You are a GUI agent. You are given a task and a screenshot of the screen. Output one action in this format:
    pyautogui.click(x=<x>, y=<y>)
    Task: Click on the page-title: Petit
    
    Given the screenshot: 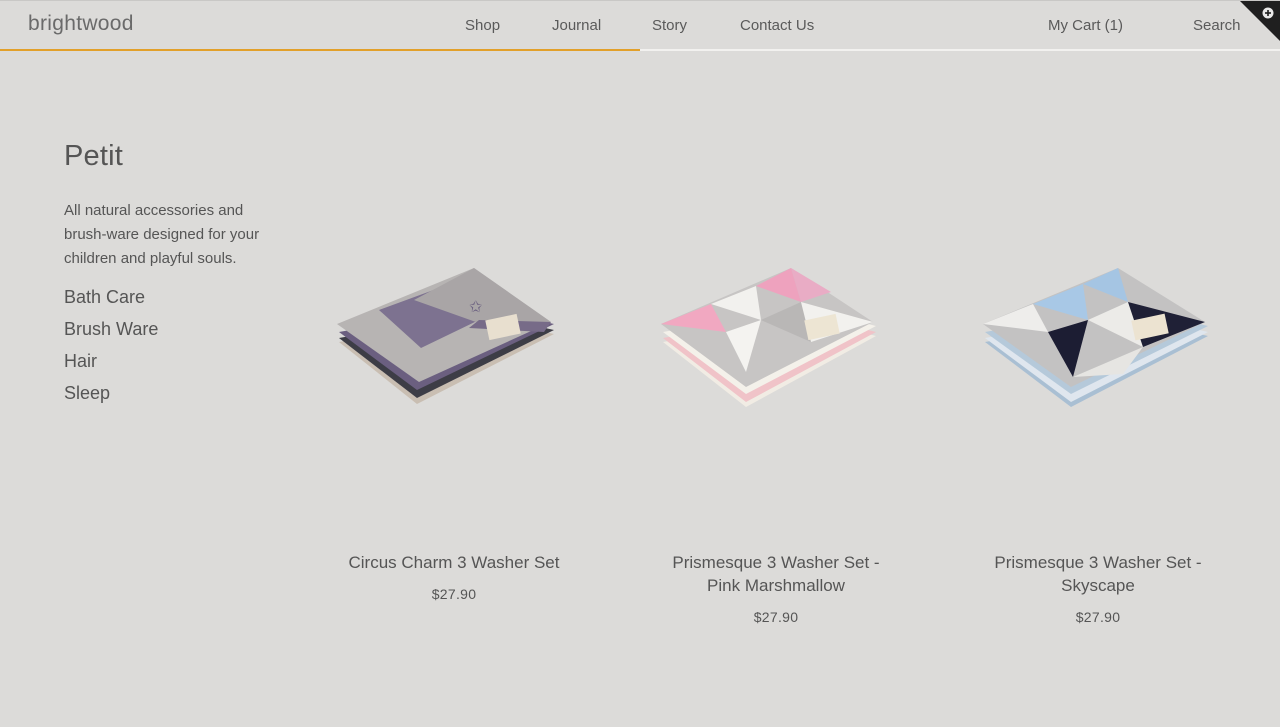 What is the action you would take?
    pyautogui.click(x=94, y=156)
    